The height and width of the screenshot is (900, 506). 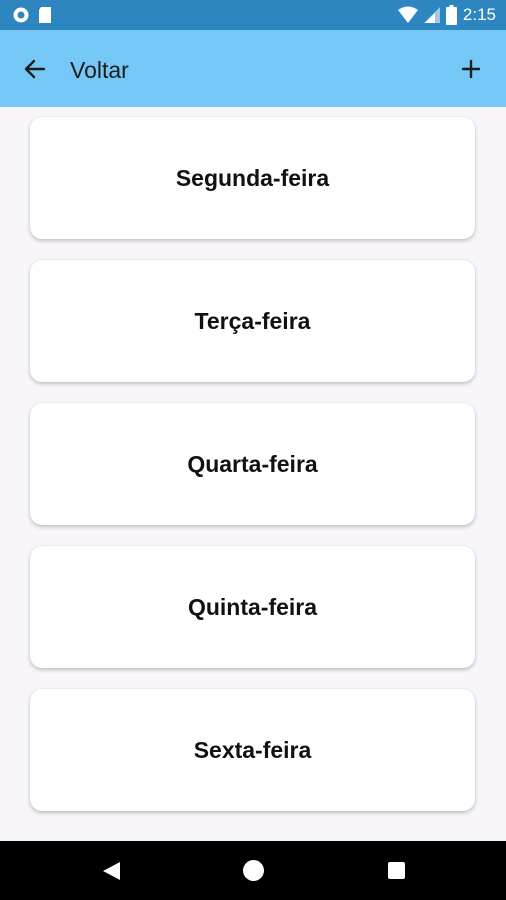 I want to click on day-card-segunda: Segunda-feira, so click(x=252, y=178).